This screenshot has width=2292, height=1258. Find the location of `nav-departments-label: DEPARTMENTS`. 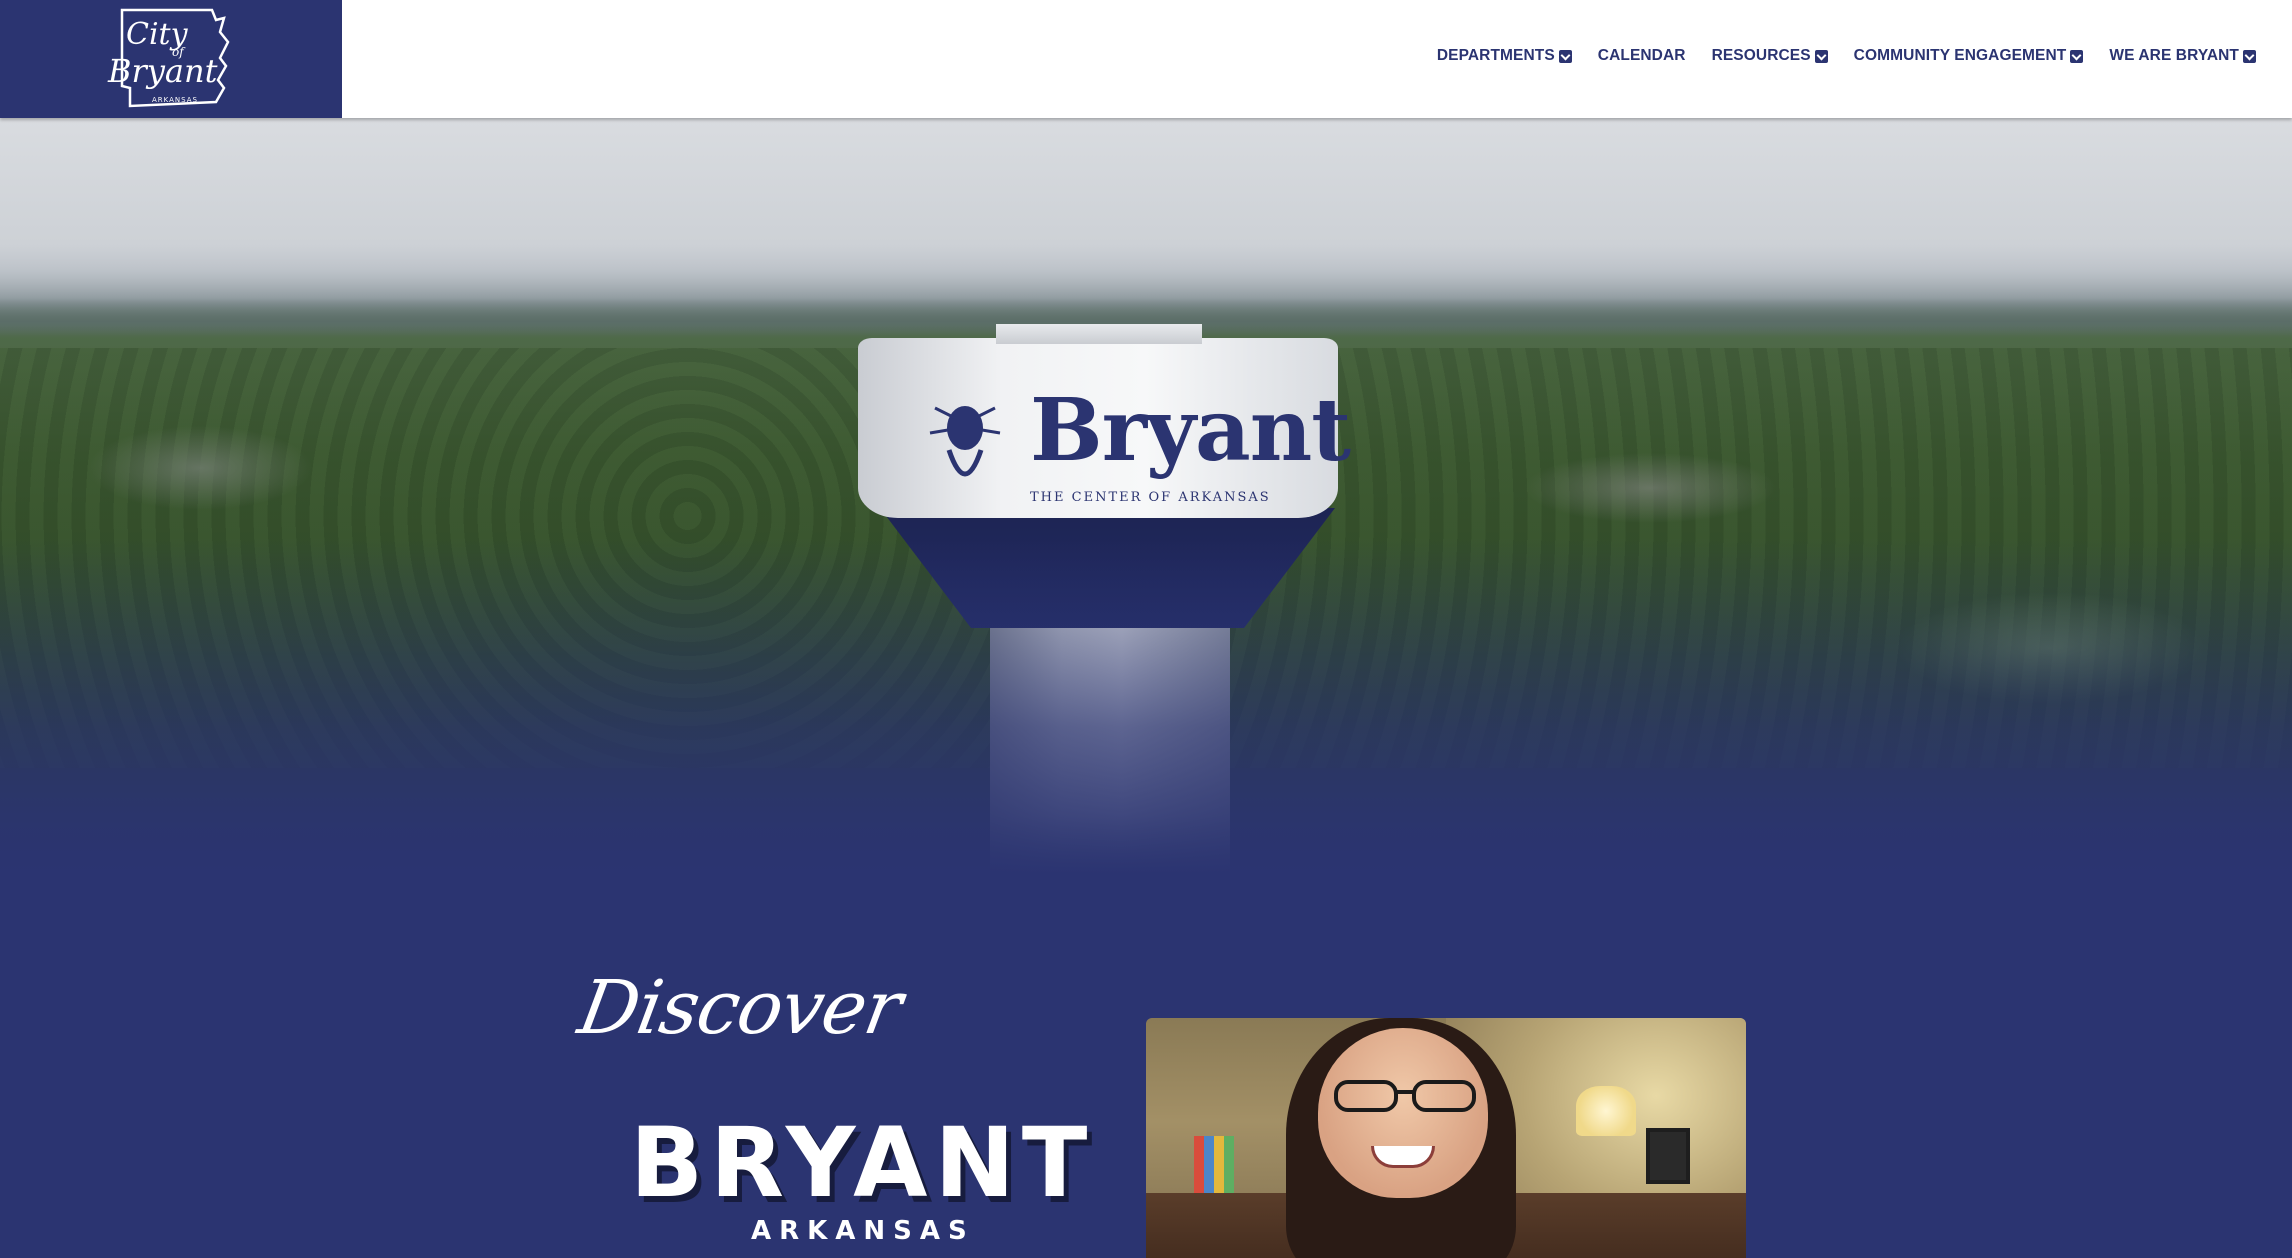

nav-departments-label: DEPARTMENTS is located at coordinates (1495, 55).